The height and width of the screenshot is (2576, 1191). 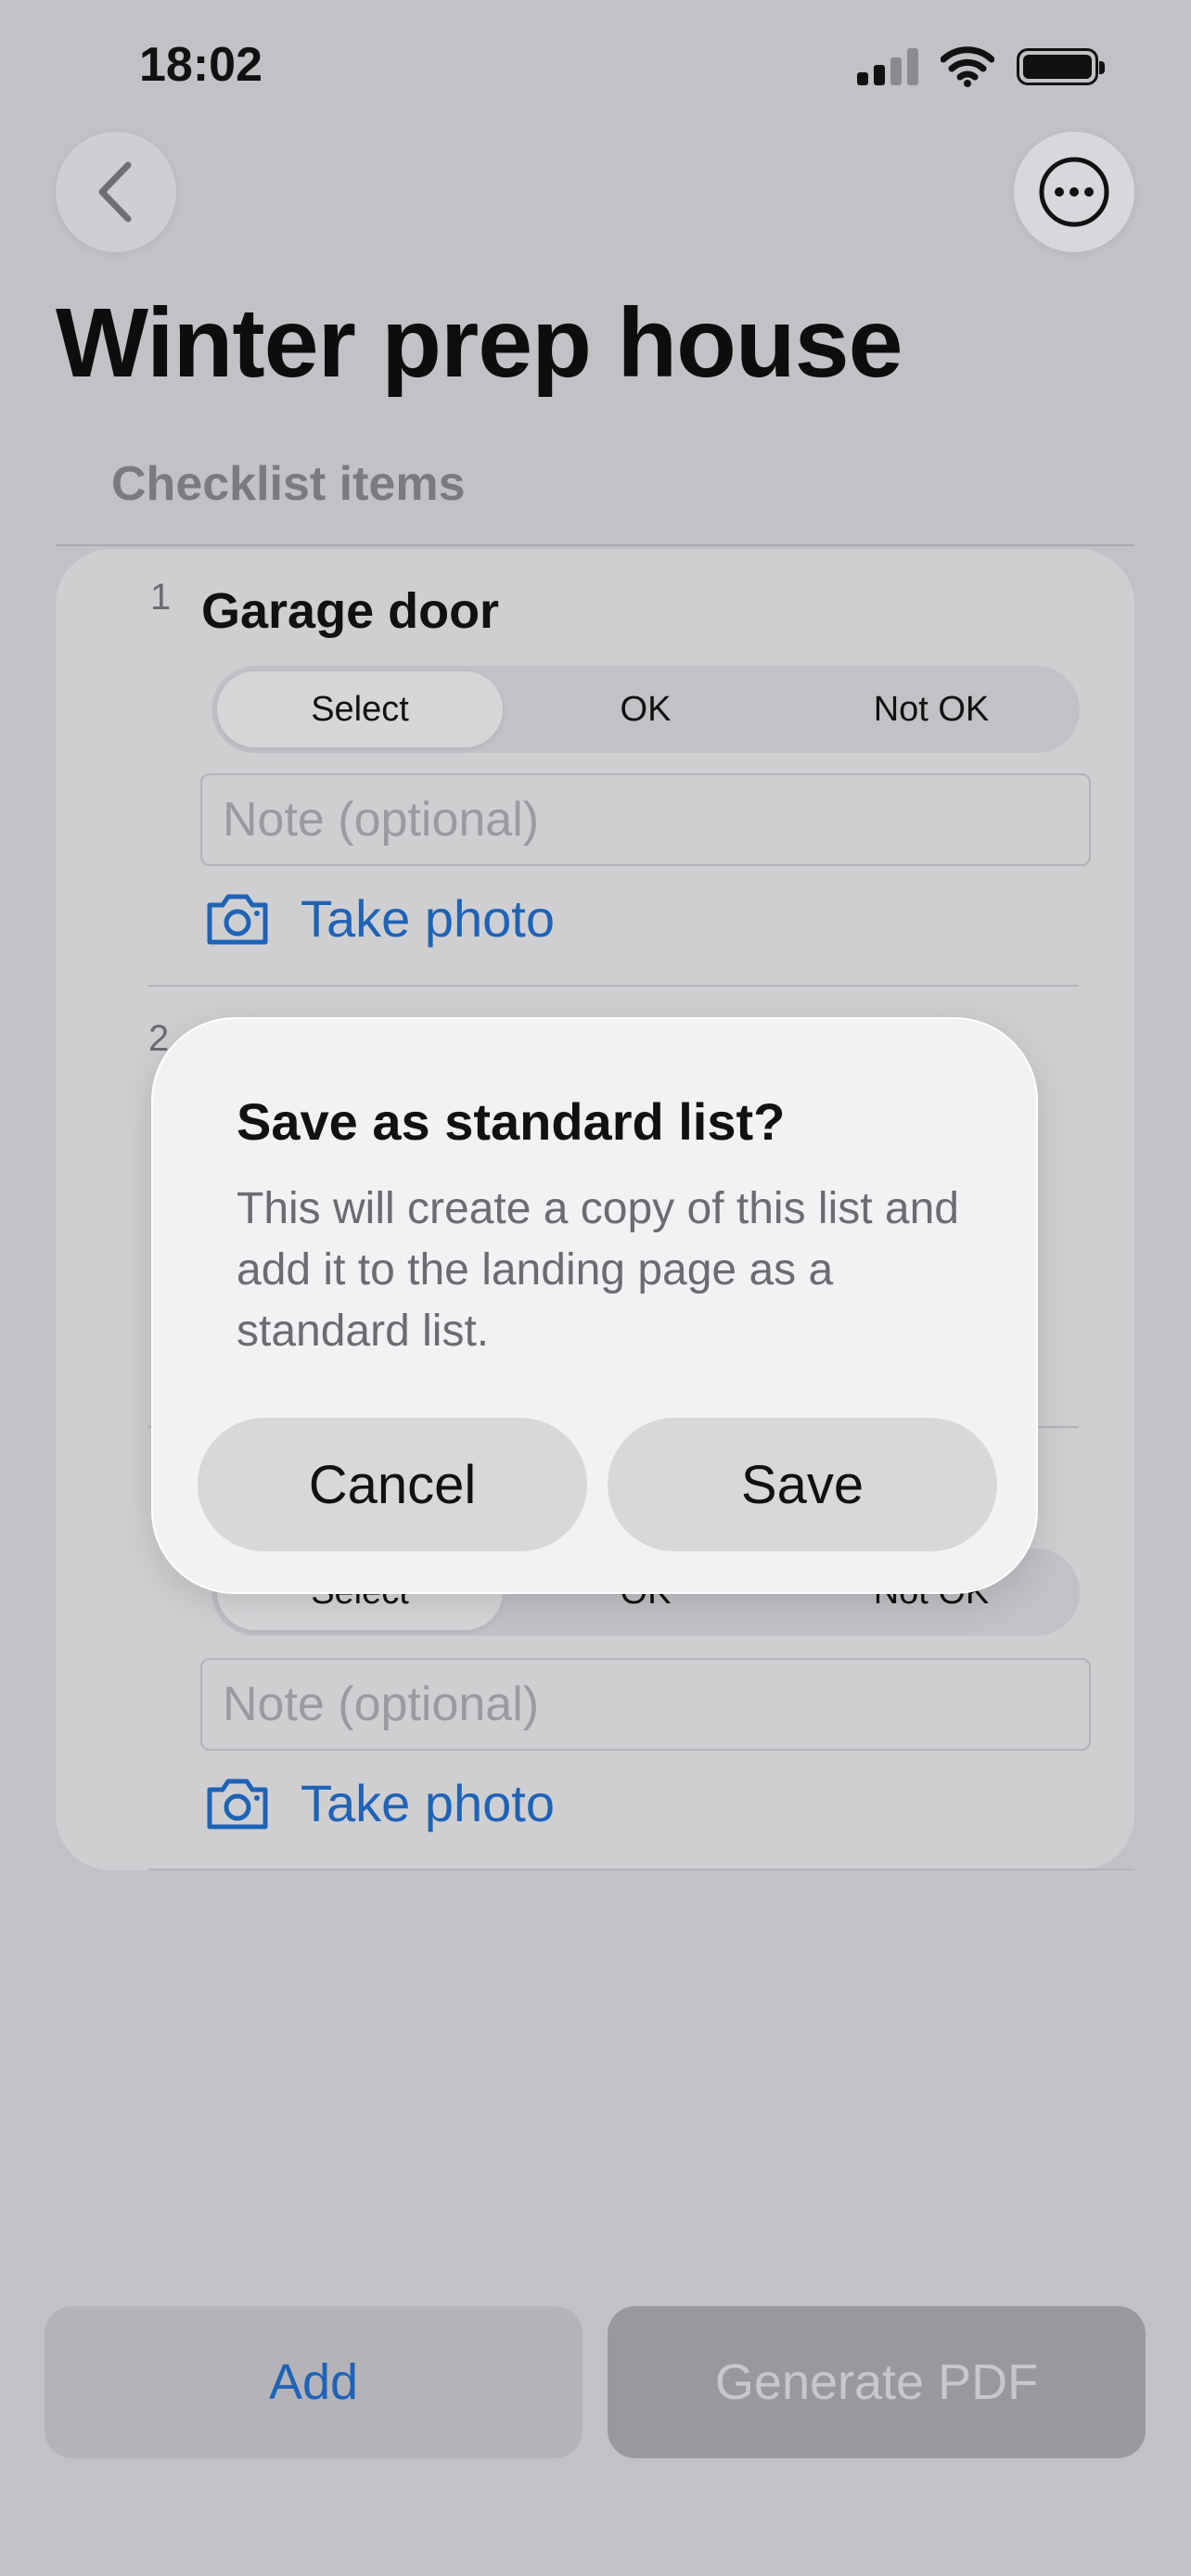 I want to click on segment-not-ok: Not OK, so click(x=931, y=709).